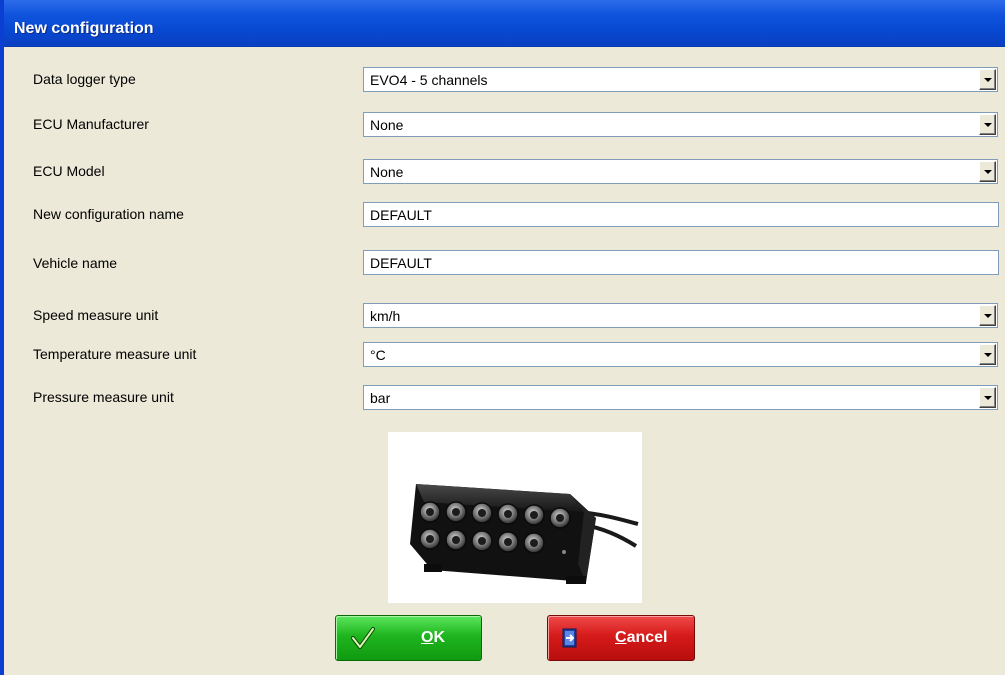 This screenshot has width=1005, height=675. Describe the element at coordinates (363, 638) in the screenshot. I see `checkmark-icon` at that location.